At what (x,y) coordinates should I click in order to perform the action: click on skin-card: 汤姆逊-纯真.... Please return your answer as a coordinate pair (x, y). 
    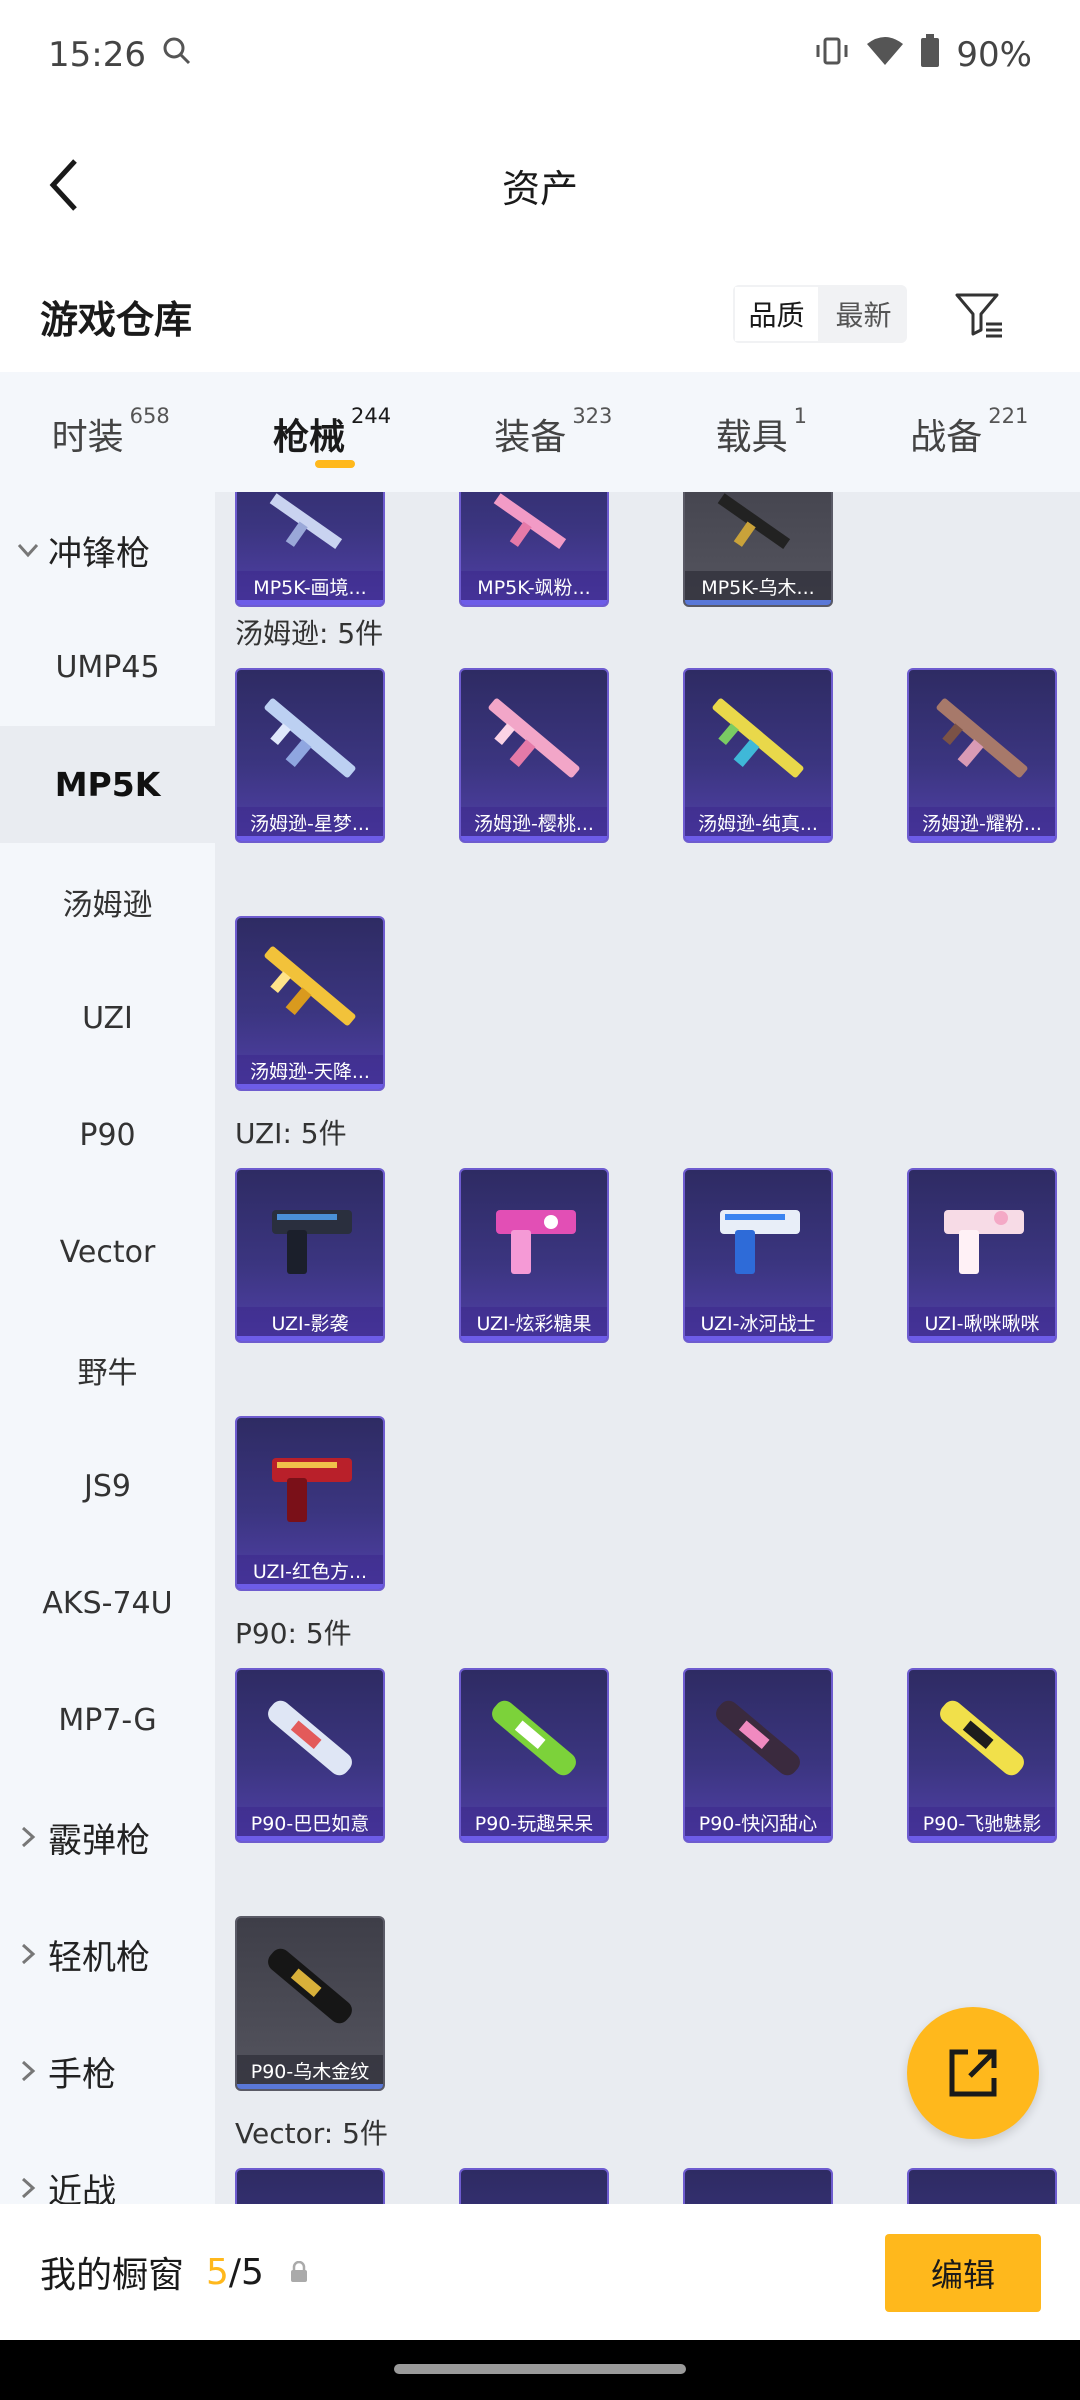
    Looking at the image, I should click on (758, 755).